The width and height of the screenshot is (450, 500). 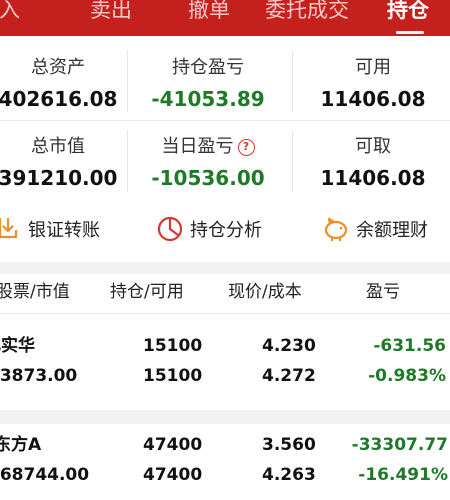 I want to click on current-price: 3.560, so click(x=289, y=445).